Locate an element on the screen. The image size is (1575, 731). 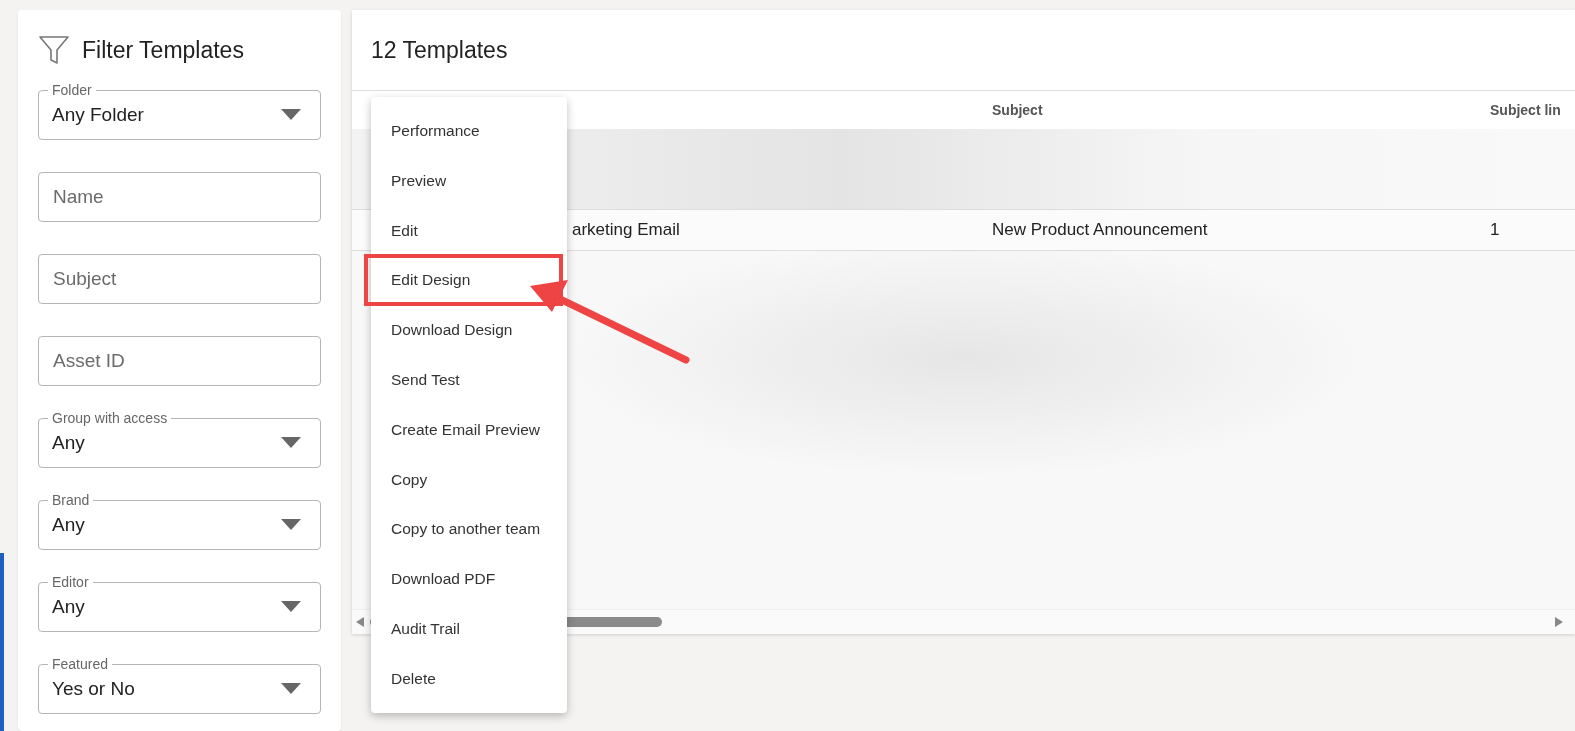
input-field: Asset ID is located at coordinates (179, 361).